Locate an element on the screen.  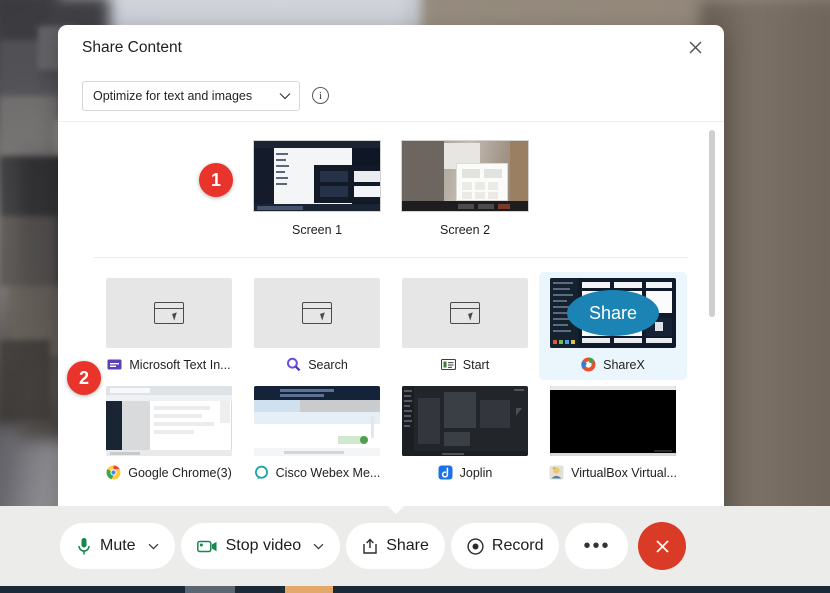
microphone-icon is located at coordinates (84, 545).